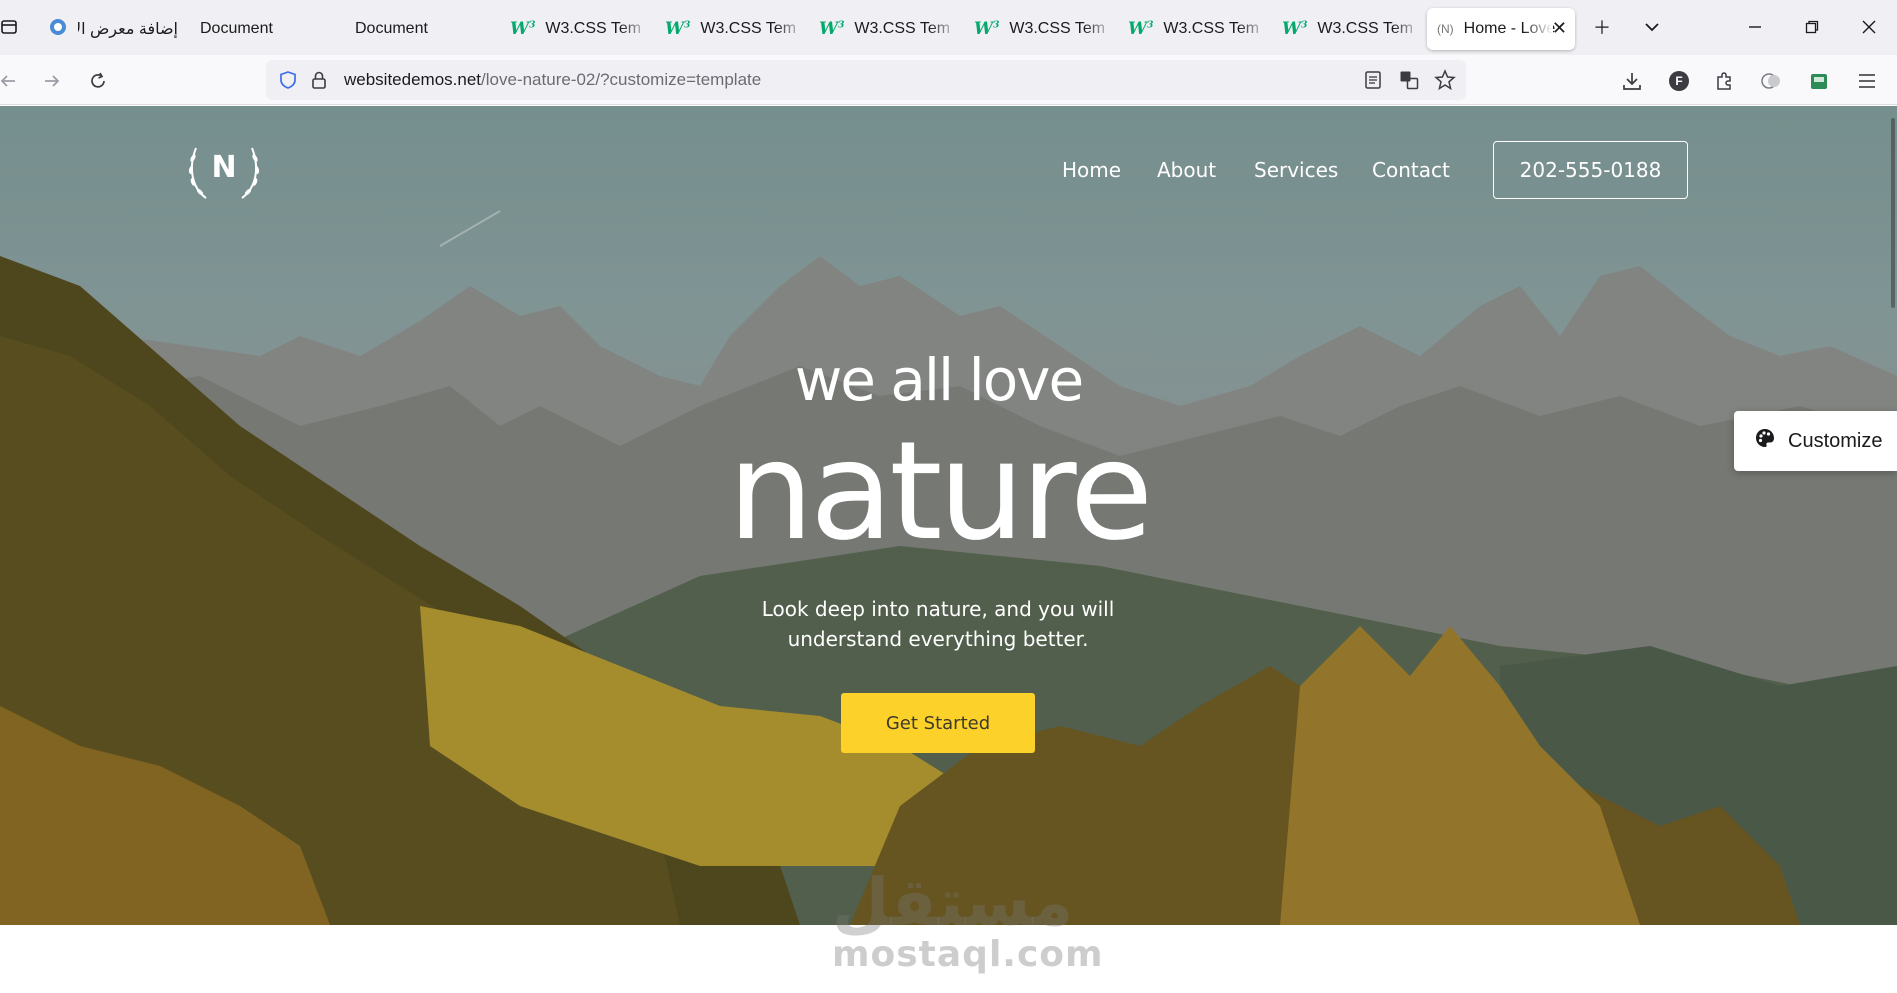  Describe the element at coordinates (1411, 170) in the screenshot. I see `nav-contact: Contact` at that location.